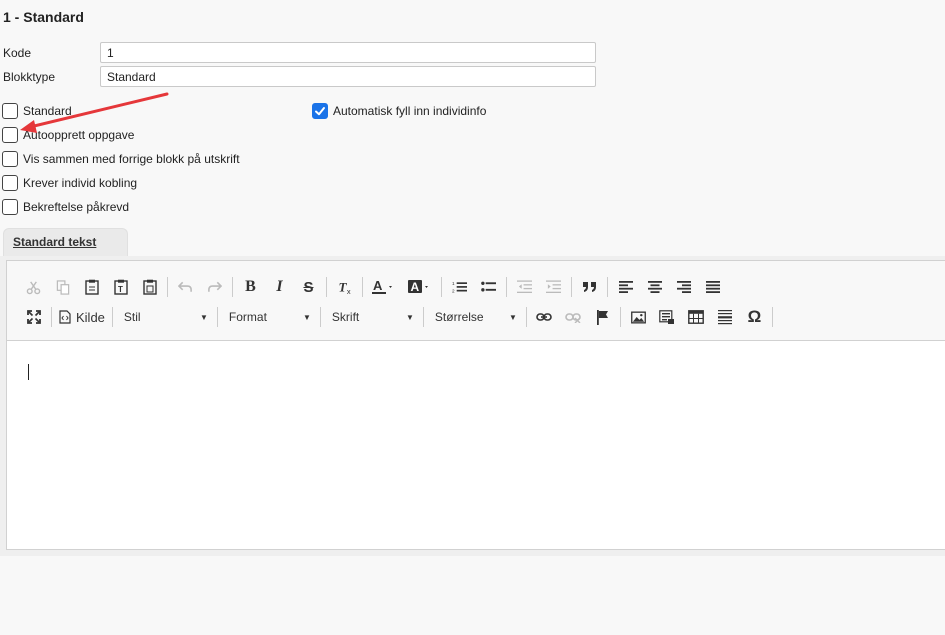 This screenshot has width=945, height=635. Describe the element at coordinates (250, 287) in the screenshot. I see `bold-icon: B` at that location.